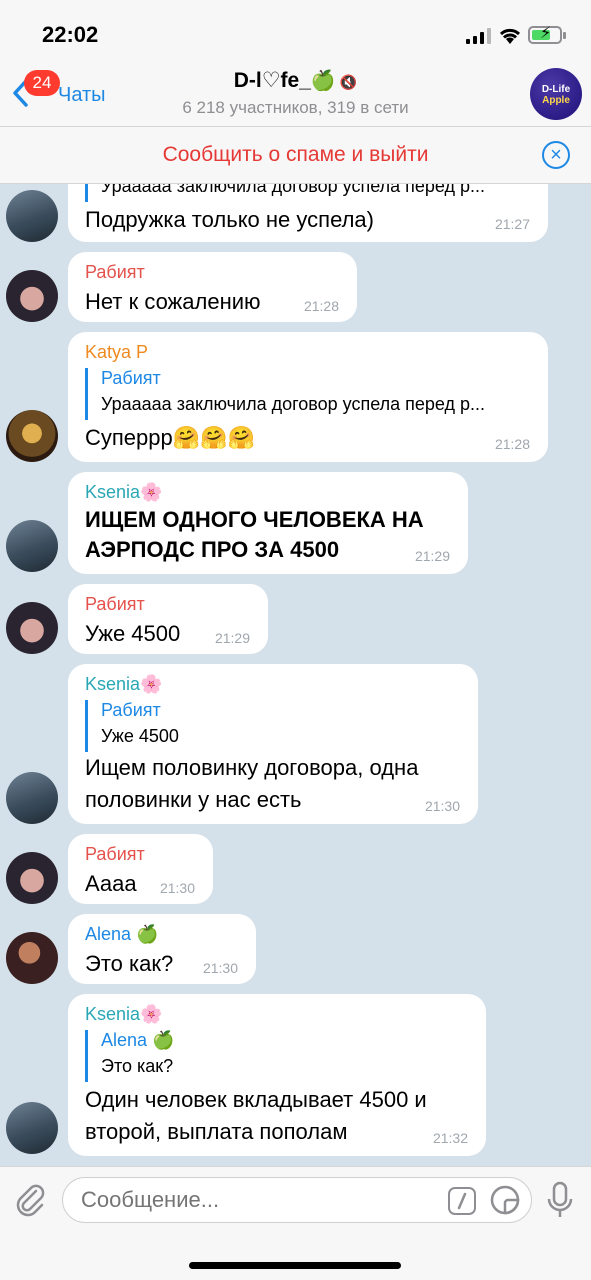 The width and height of the screenshot is (591, 1280). I want to click on status-bar: 22:02 ⚡, so click(295, 31).